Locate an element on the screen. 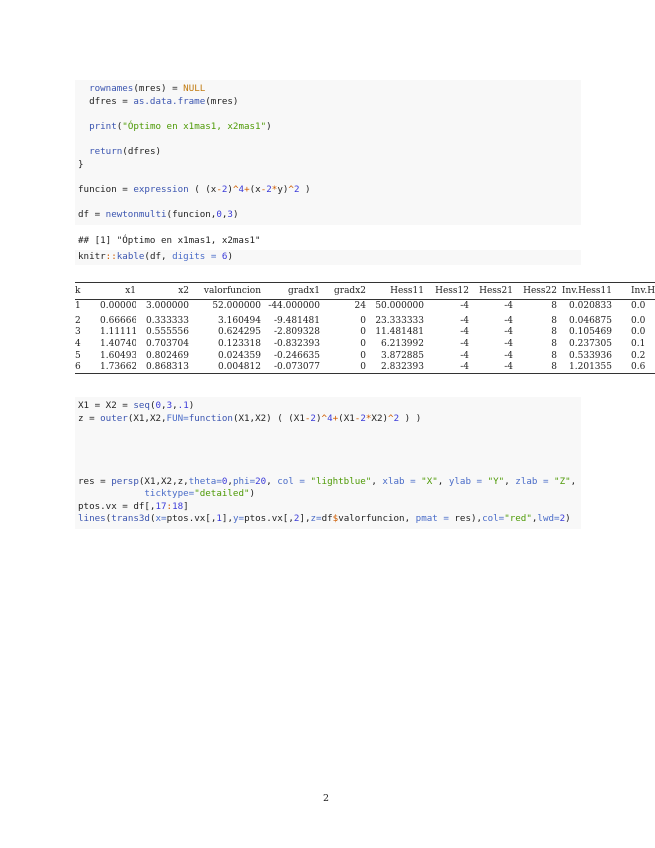 This screenshot has width=655, height=848. table-cell: 0.533936 is located at coordinates (590, 355).